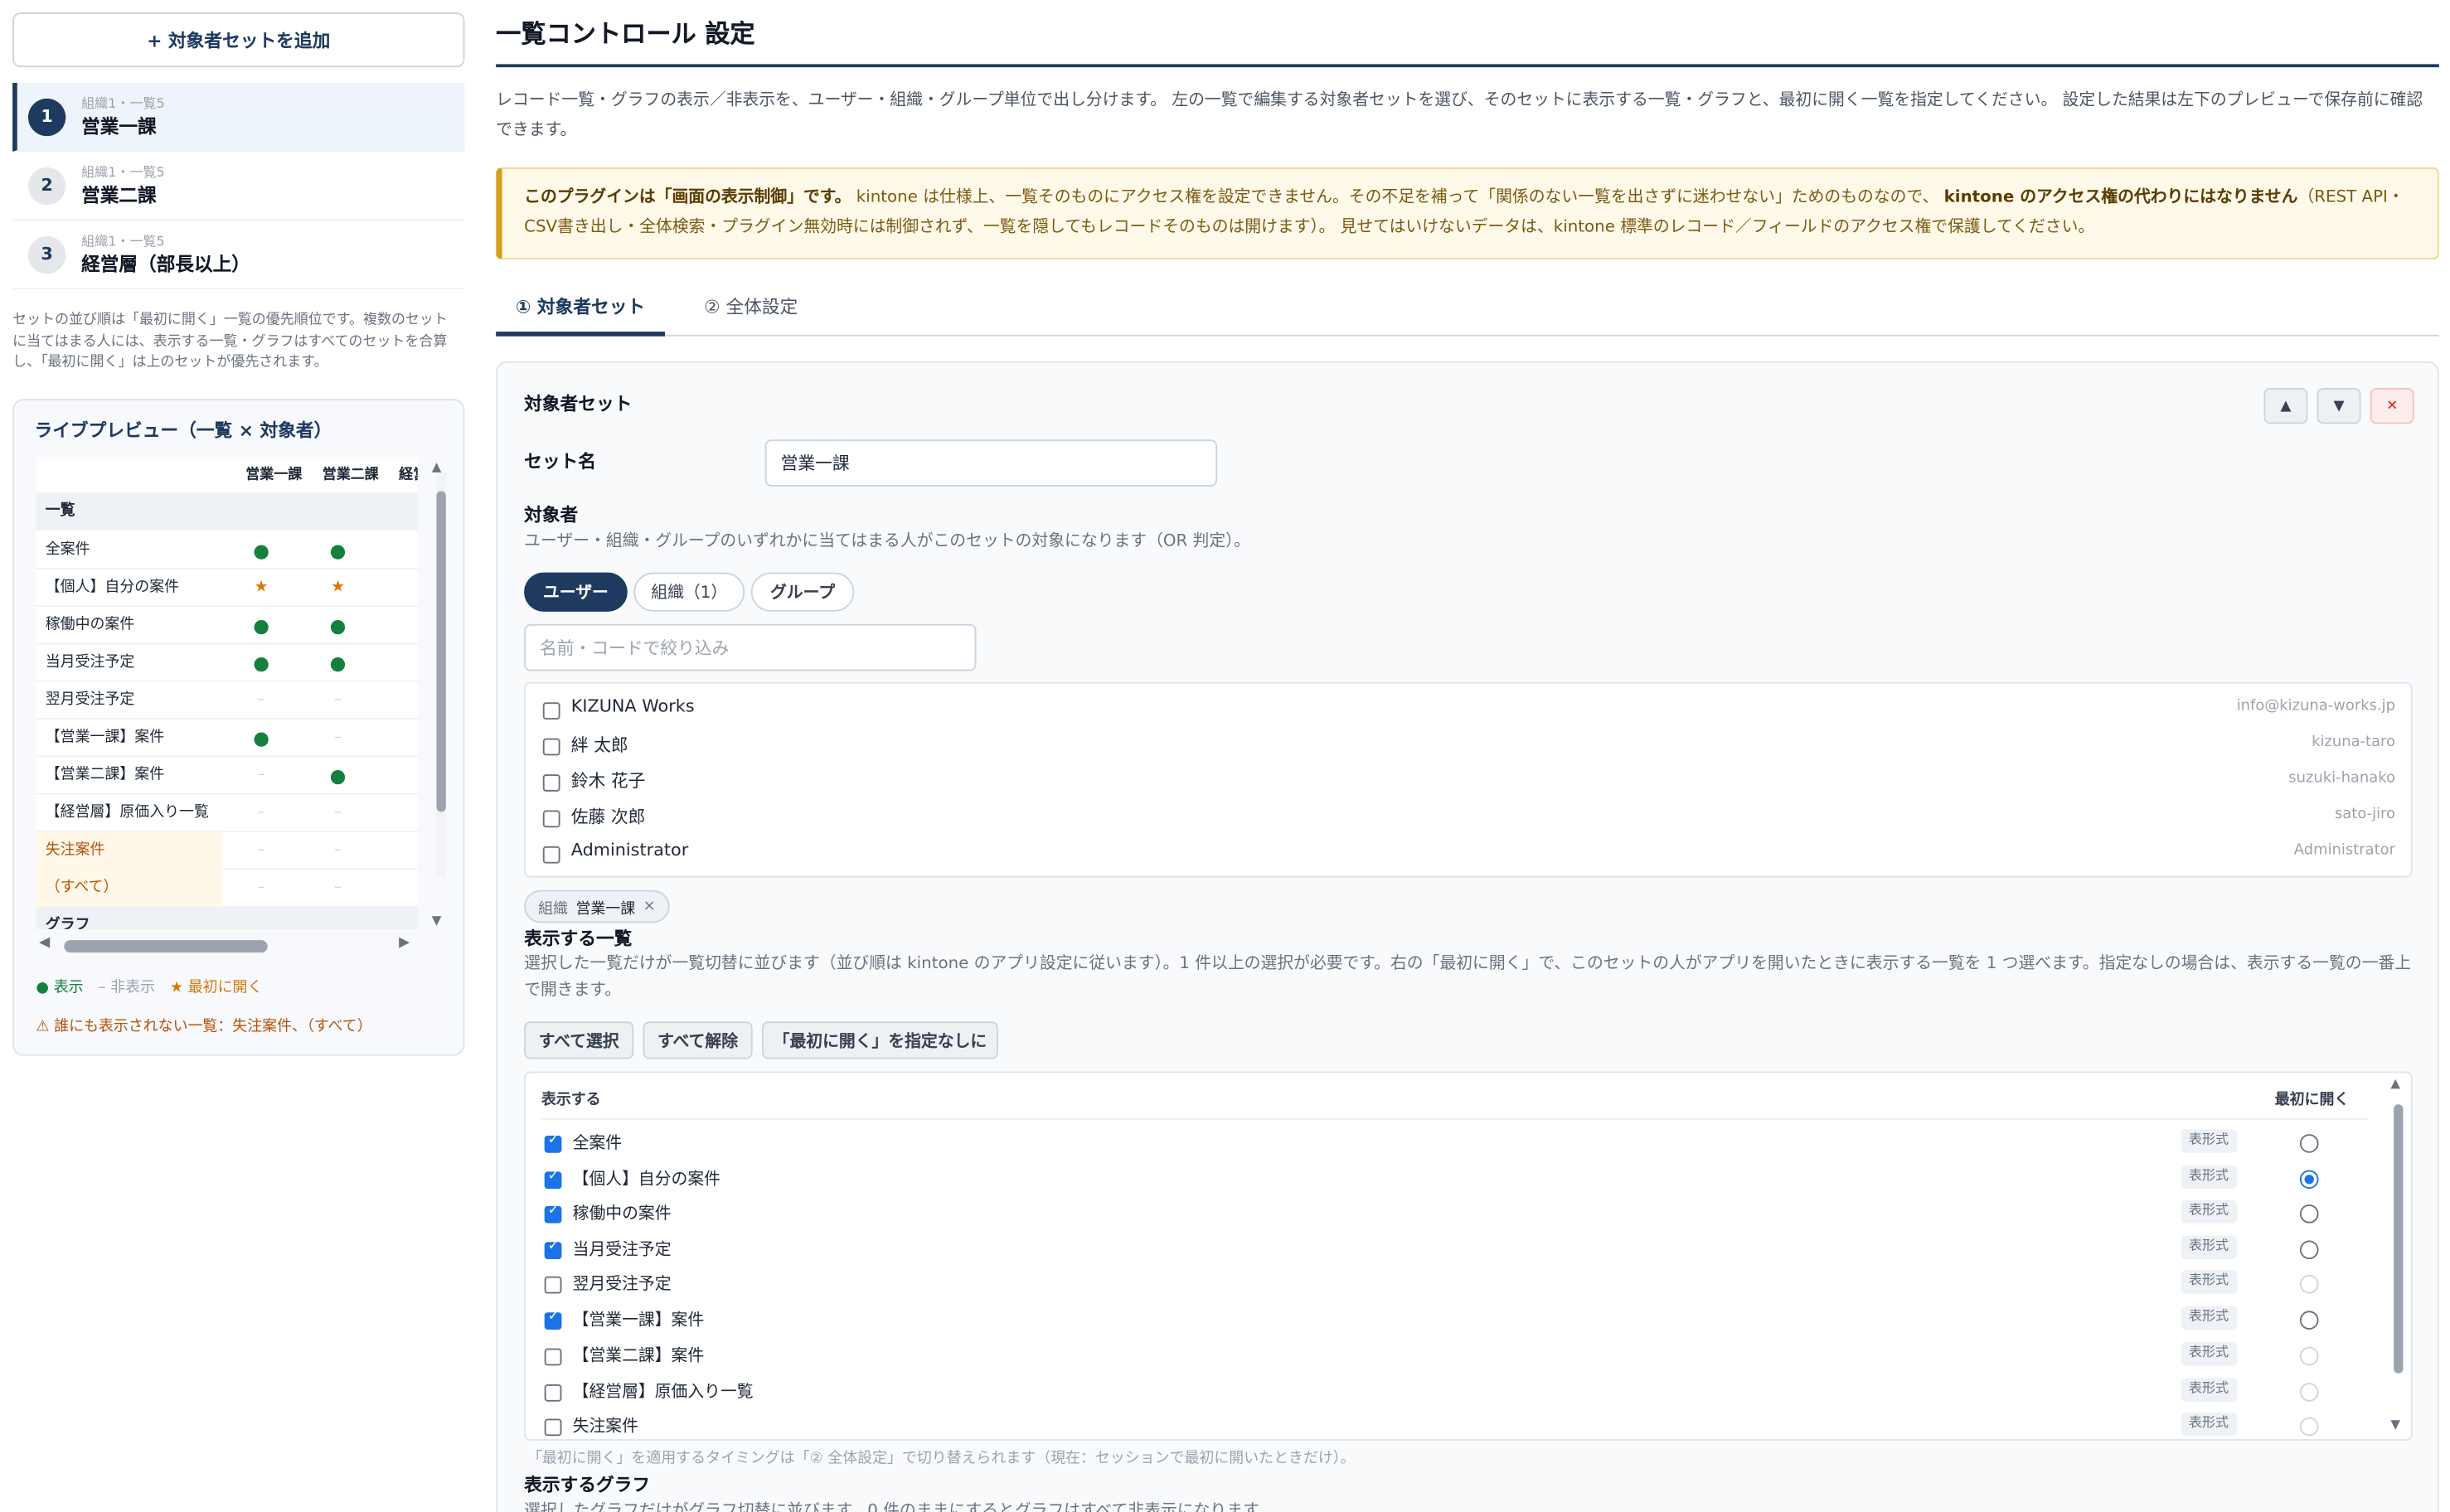  What do you see at coordinates (204, 1027) in the screenshot?
I see `unseen-views-warning: ⚠ 誰にも表示されない一覧：失注案件、（すべて）` at bounding box center [204, 1027].